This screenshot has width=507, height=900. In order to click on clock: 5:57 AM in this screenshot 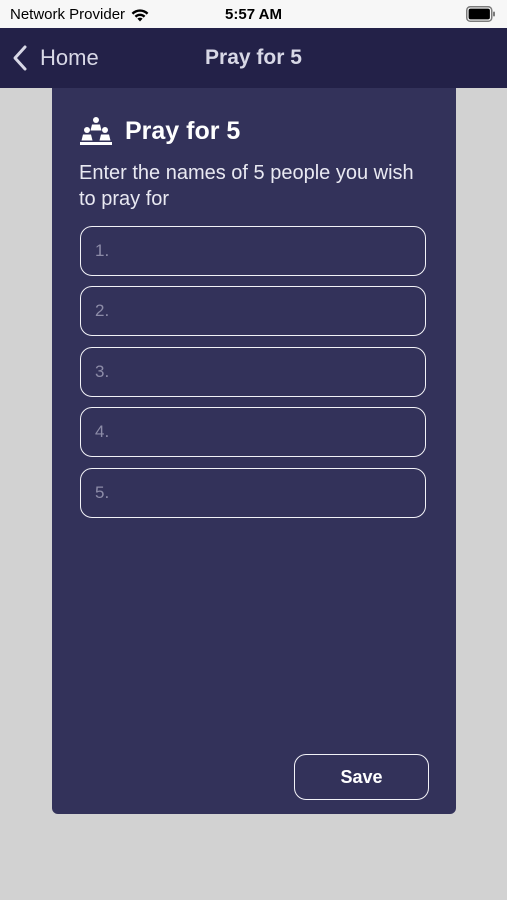, I will do `click(253, 14)`.